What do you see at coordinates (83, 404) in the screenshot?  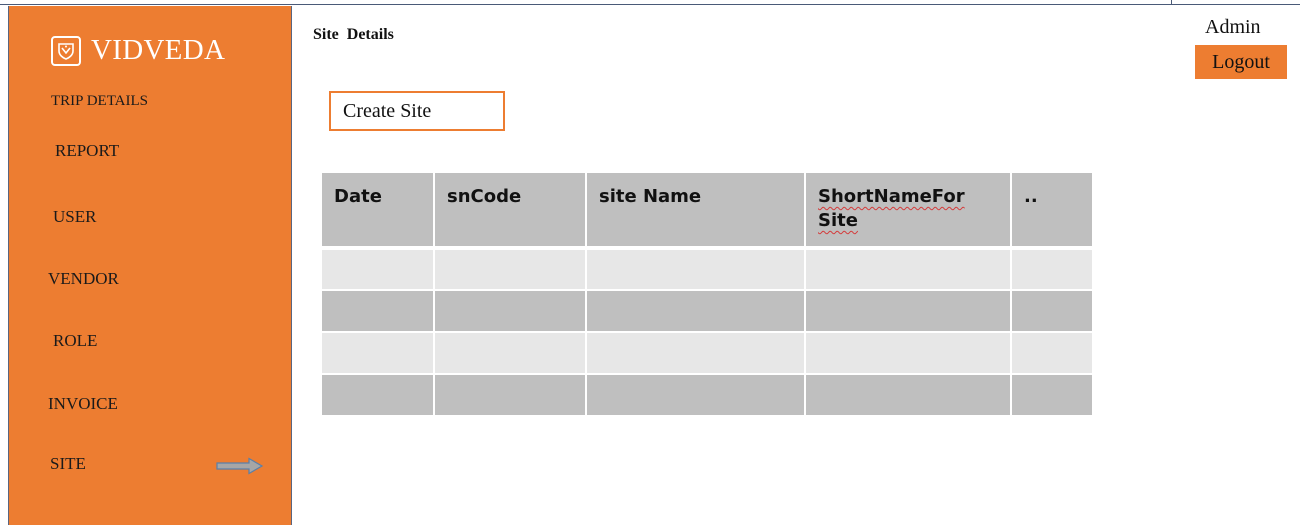 I see `sidebar-item-invoice: INVOICE` at bounding box center [83, 404].